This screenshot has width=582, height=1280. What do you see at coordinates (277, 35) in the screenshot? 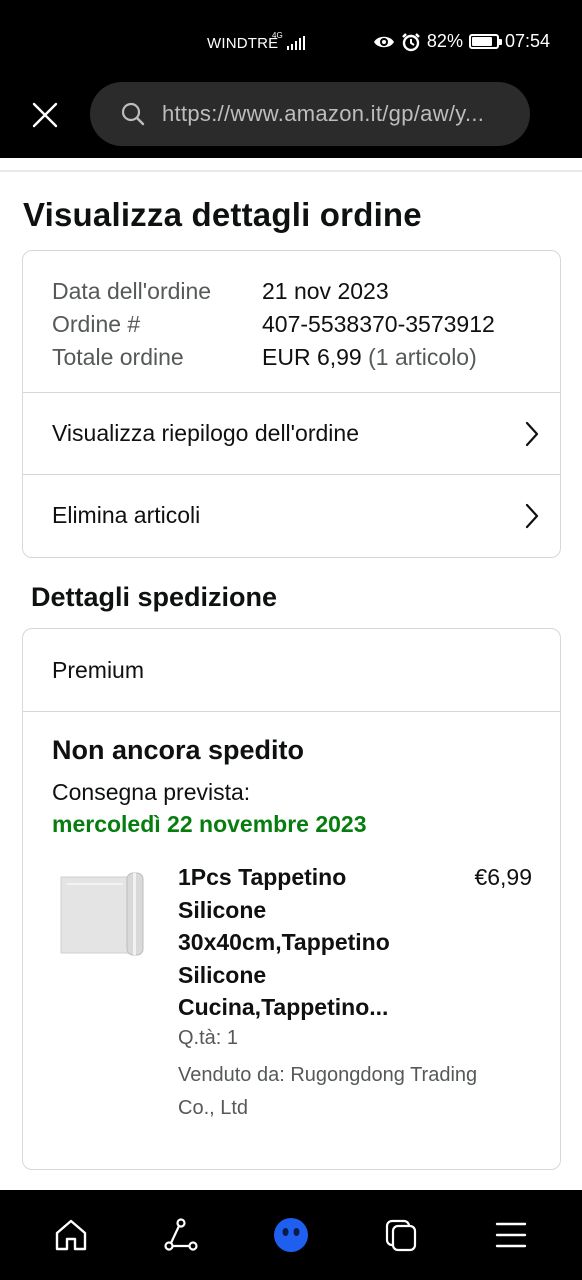
I see `network-type-badge: 4G` at bounding box center [277, 35].